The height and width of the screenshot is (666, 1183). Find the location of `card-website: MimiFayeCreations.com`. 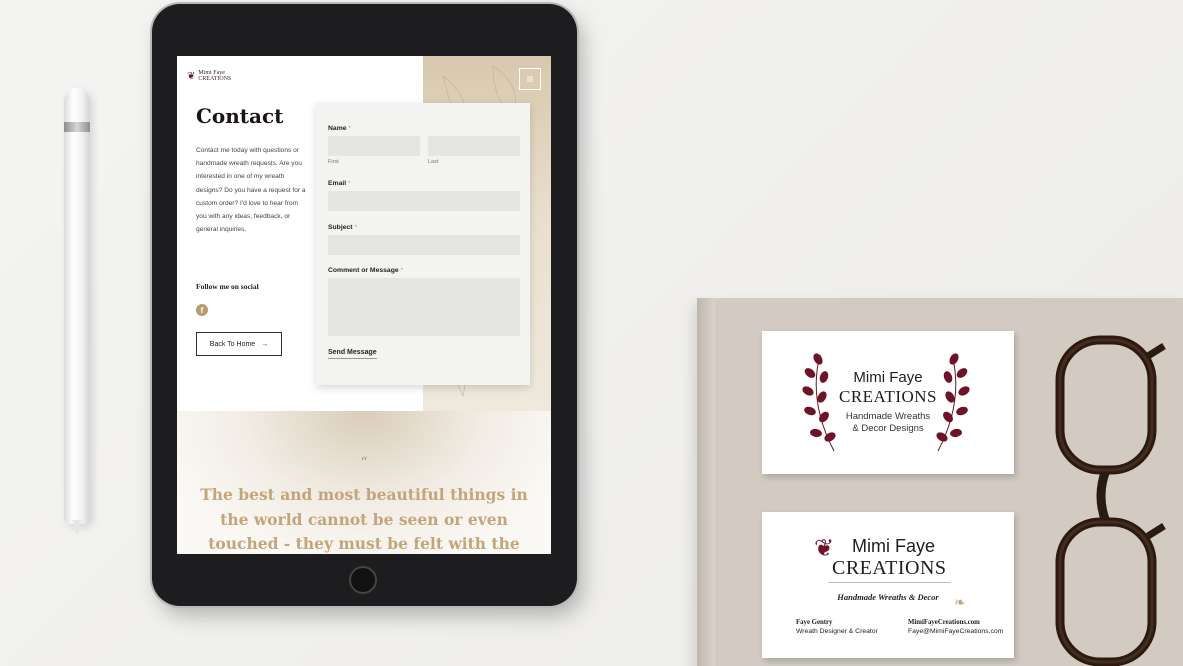

card-website: MimiFayeCreations.com is located at coordinates (944, 622).